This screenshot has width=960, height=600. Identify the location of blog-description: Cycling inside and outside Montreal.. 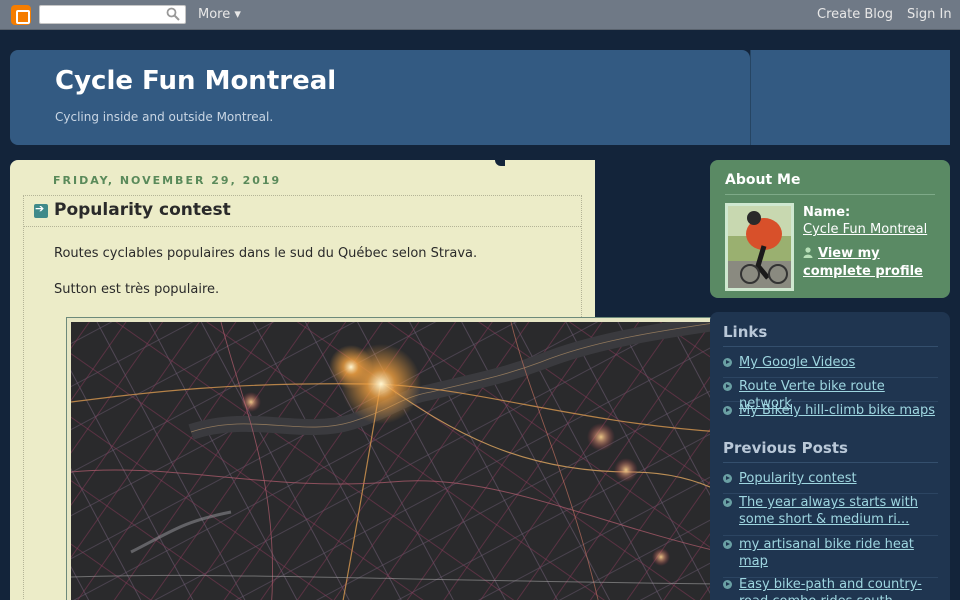
(164, 117).